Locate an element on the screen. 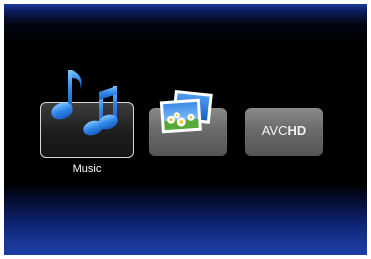 This screenshot has width=371, height=259. avchd-logo-suffix: HD is located at coordinates (297, 130).